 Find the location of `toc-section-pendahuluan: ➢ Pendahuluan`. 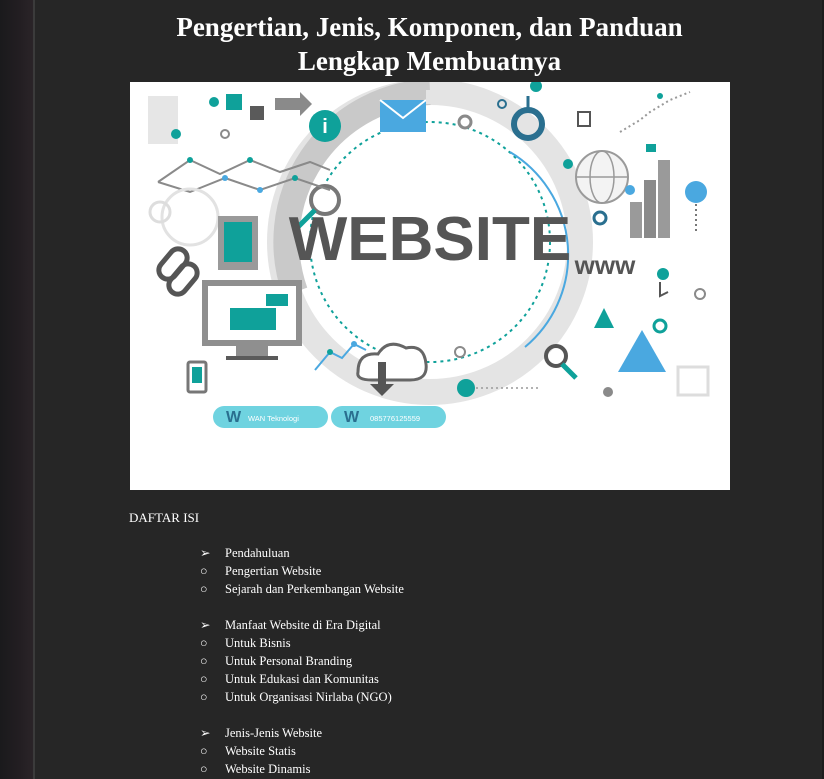

toc-section-pendahuluan: ➢ Pendahuluan is located at coordinates (302, 553).